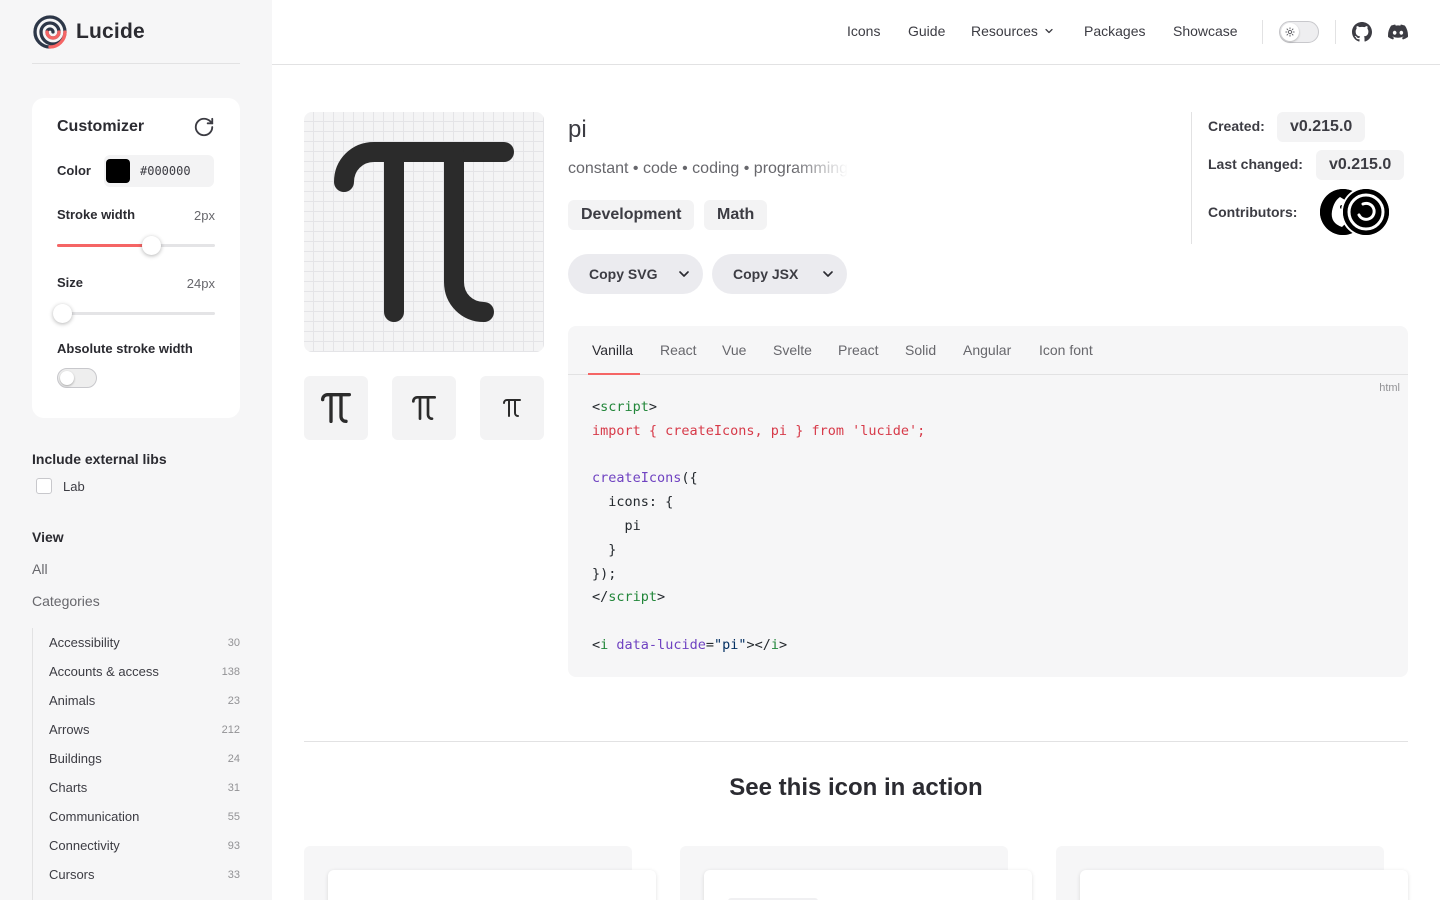 The height and width of the screenshot is (900, 1440). Describe the element at coordinates (60, 486) in the screenshot. I see `lab-checkbox-row: Lab` at that location.